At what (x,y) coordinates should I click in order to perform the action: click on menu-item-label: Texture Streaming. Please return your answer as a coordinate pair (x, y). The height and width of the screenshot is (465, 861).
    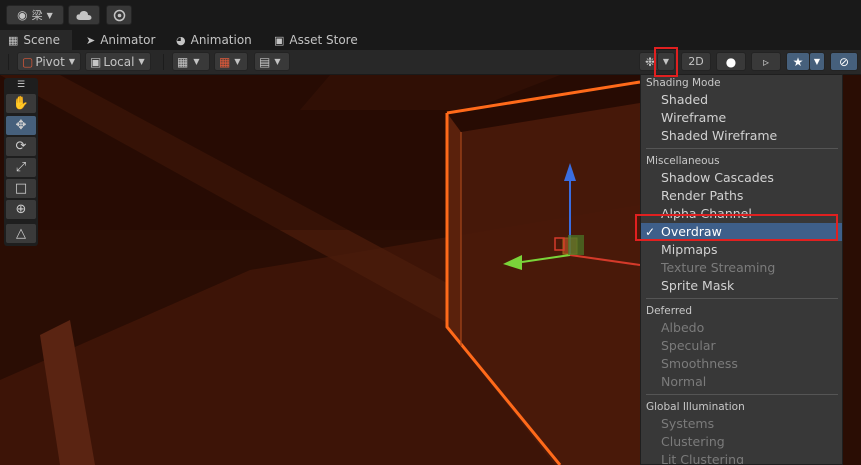
    Looking at the image, I should click on (718, 267).